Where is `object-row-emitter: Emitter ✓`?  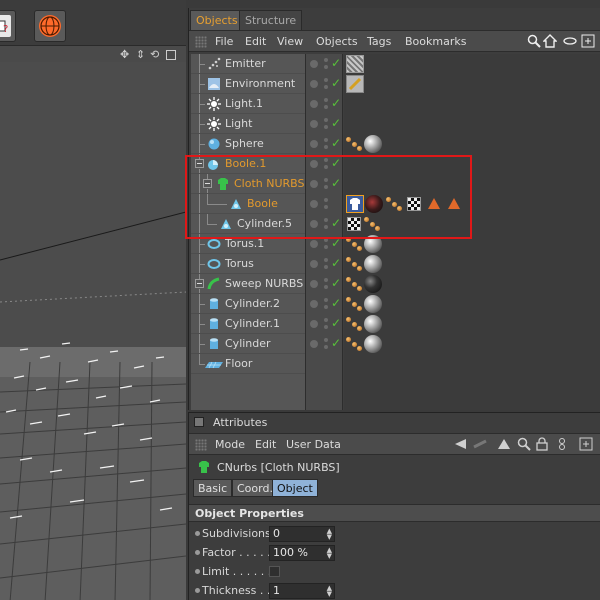
object-row-emitter: Emitter ✓ is located at coordinates (394, 64).